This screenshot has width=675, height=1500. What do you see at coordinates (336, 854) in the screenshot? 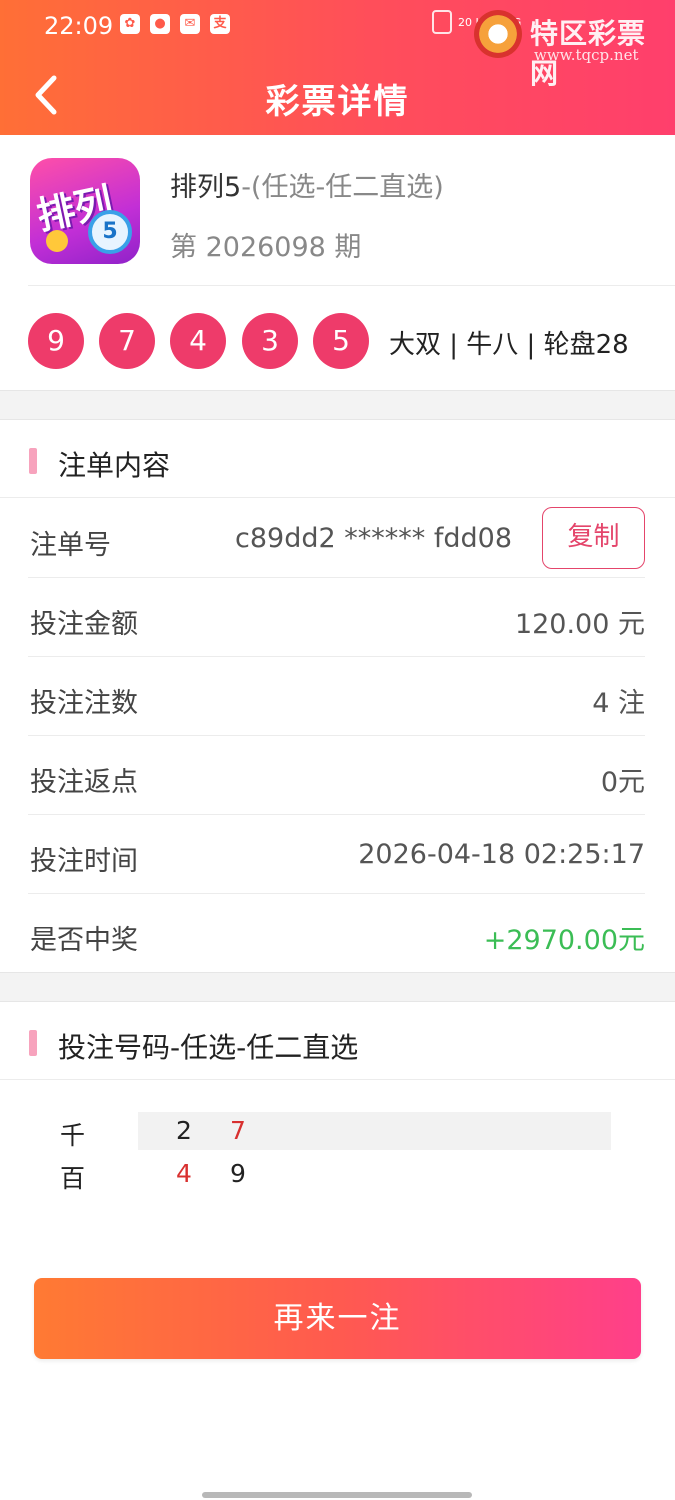
I see `order-row-time: 投注时间 2026-04-18 02:25:17` at bounding box center [336, 854].